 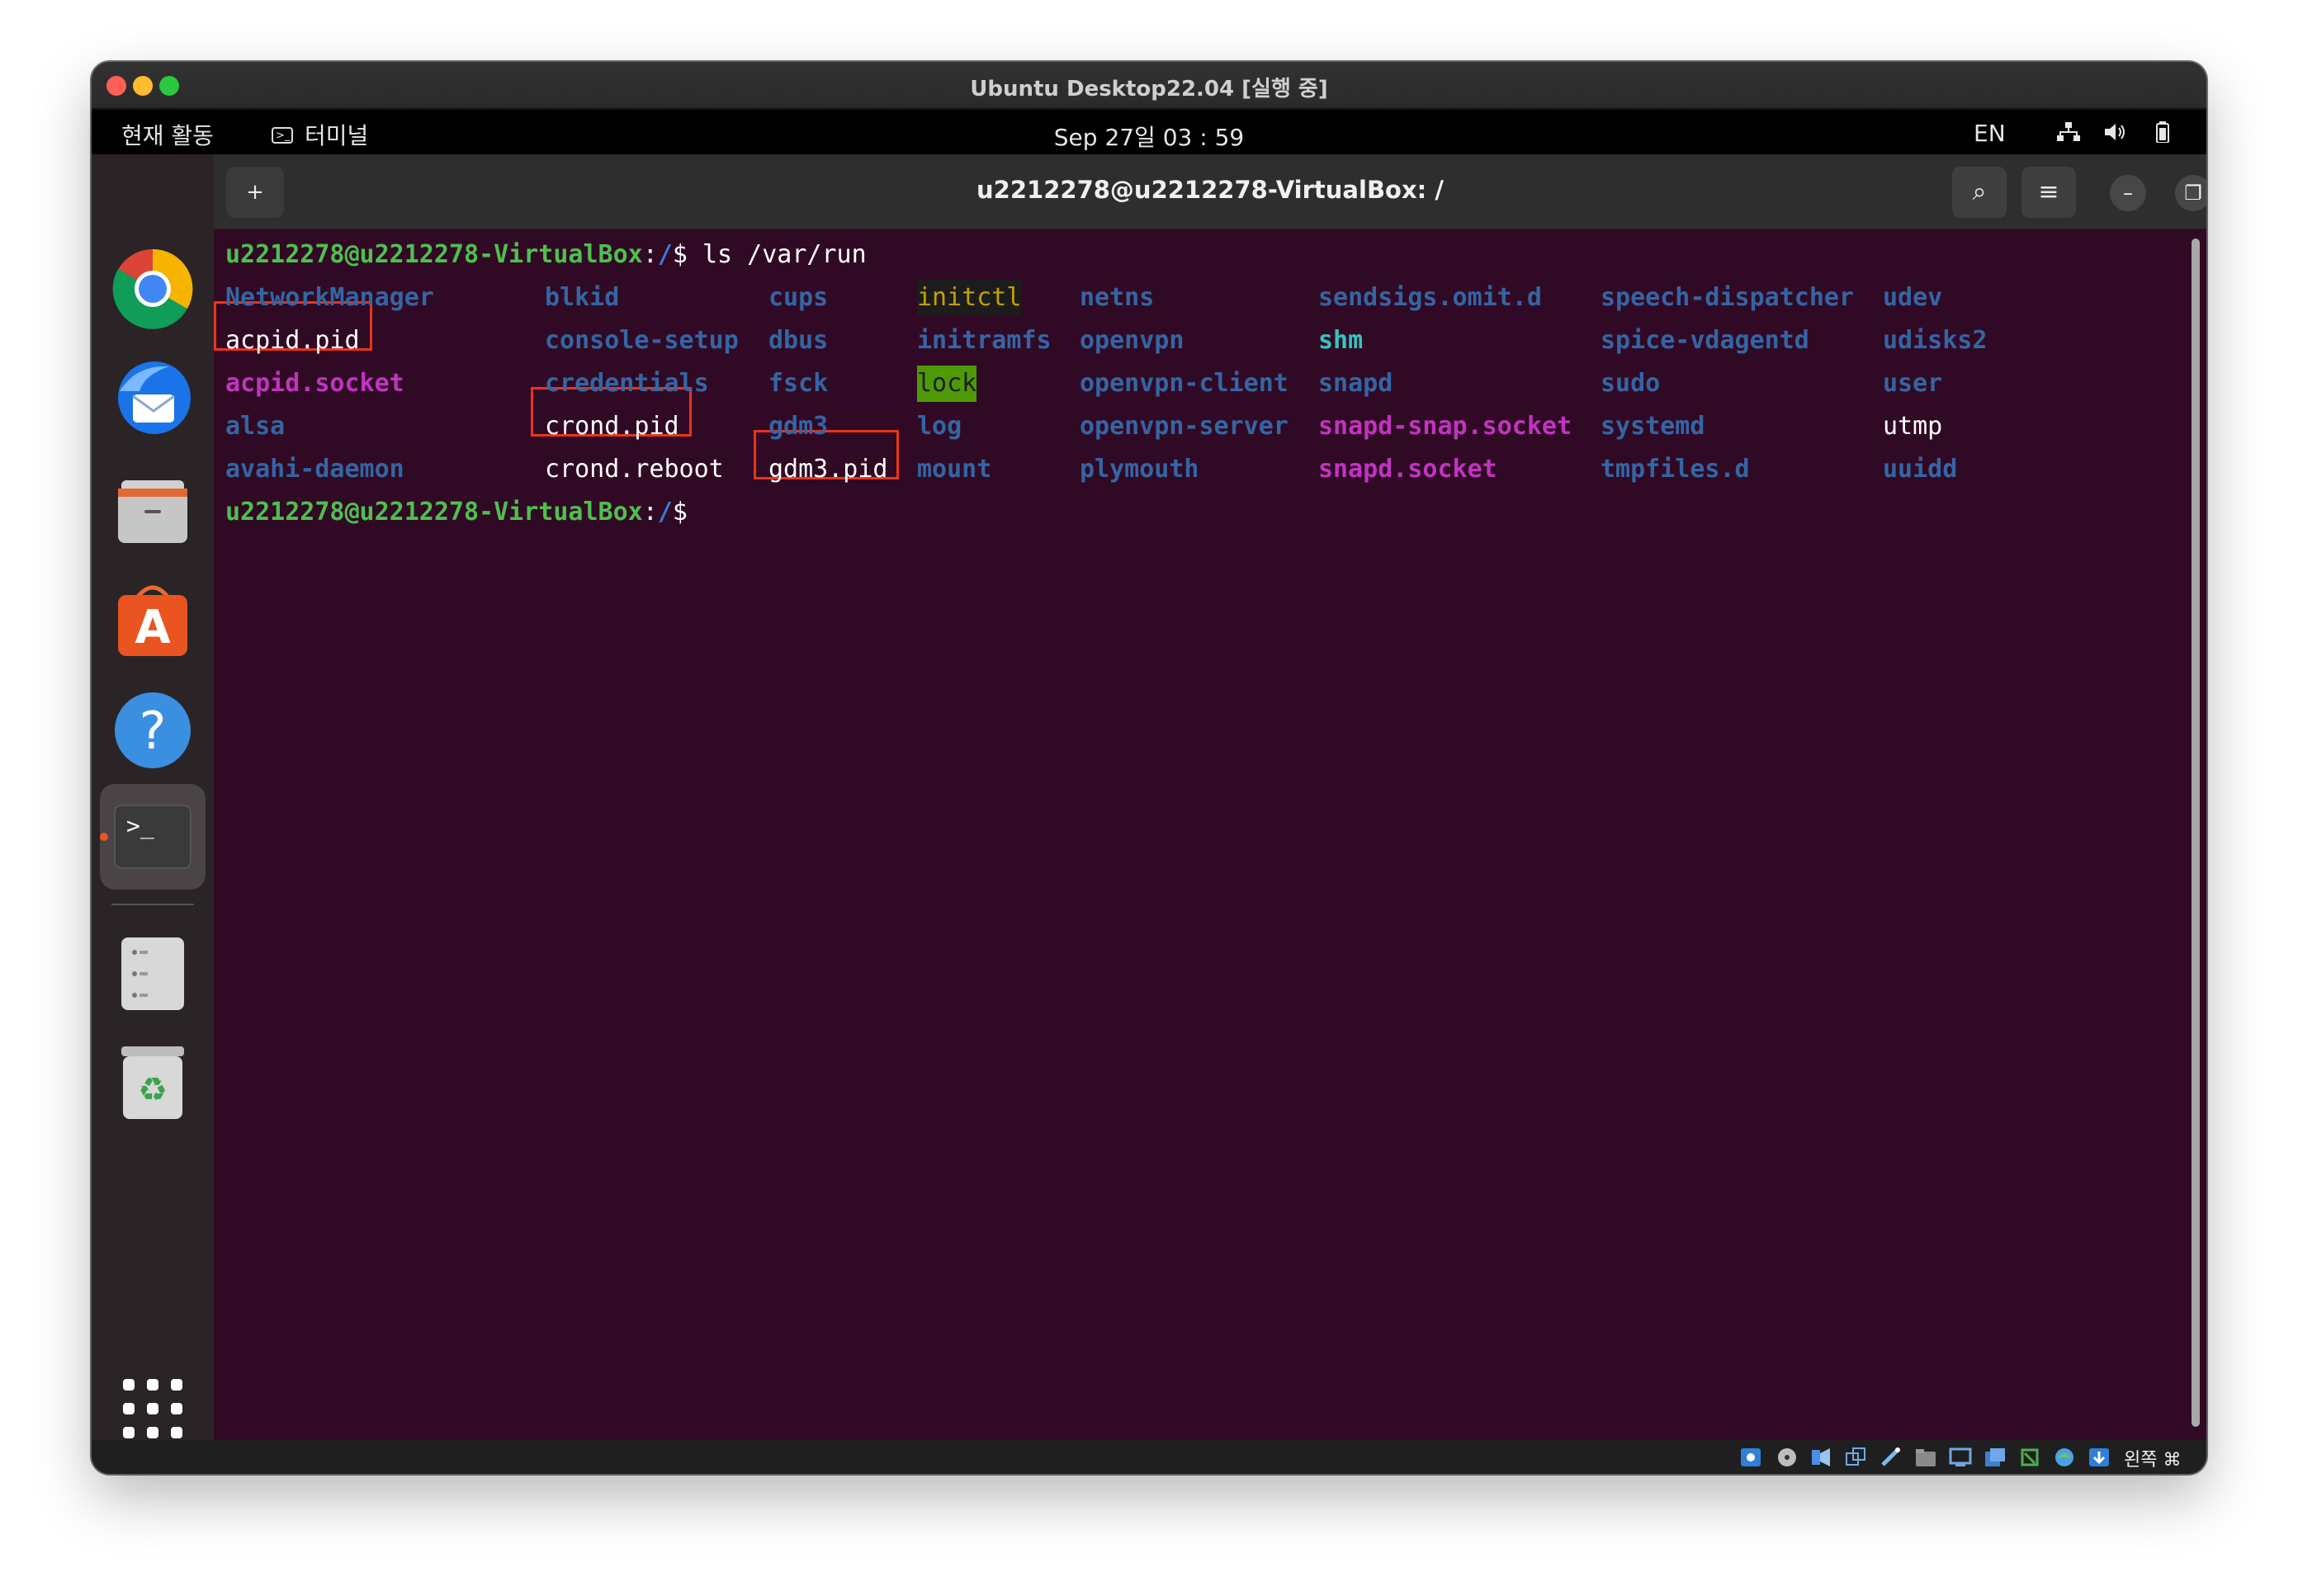 What do you see at coordinates (1857, 1457) in the screenshot?
I see `network-adapter-icon` at bounding box center [1857, 1457].